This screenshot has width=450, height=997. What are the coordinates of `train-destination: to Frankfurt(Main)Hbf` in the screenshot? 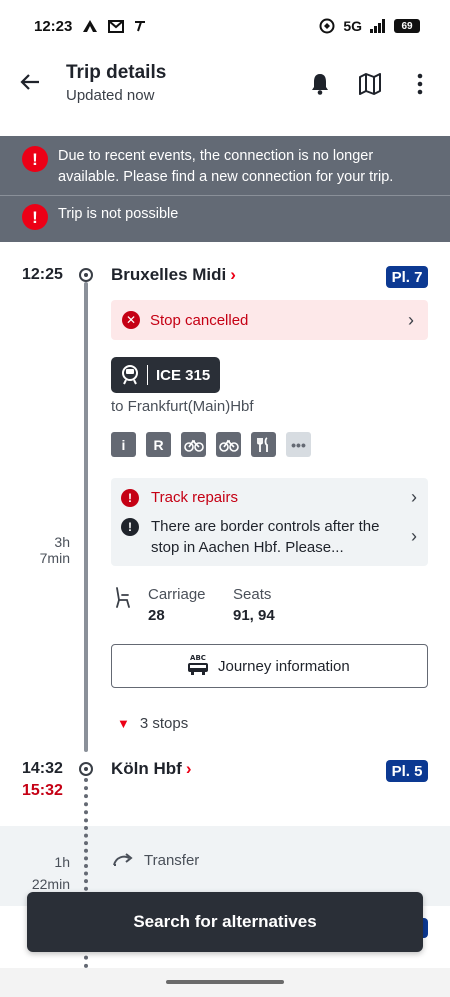 It's located at (182, 406).